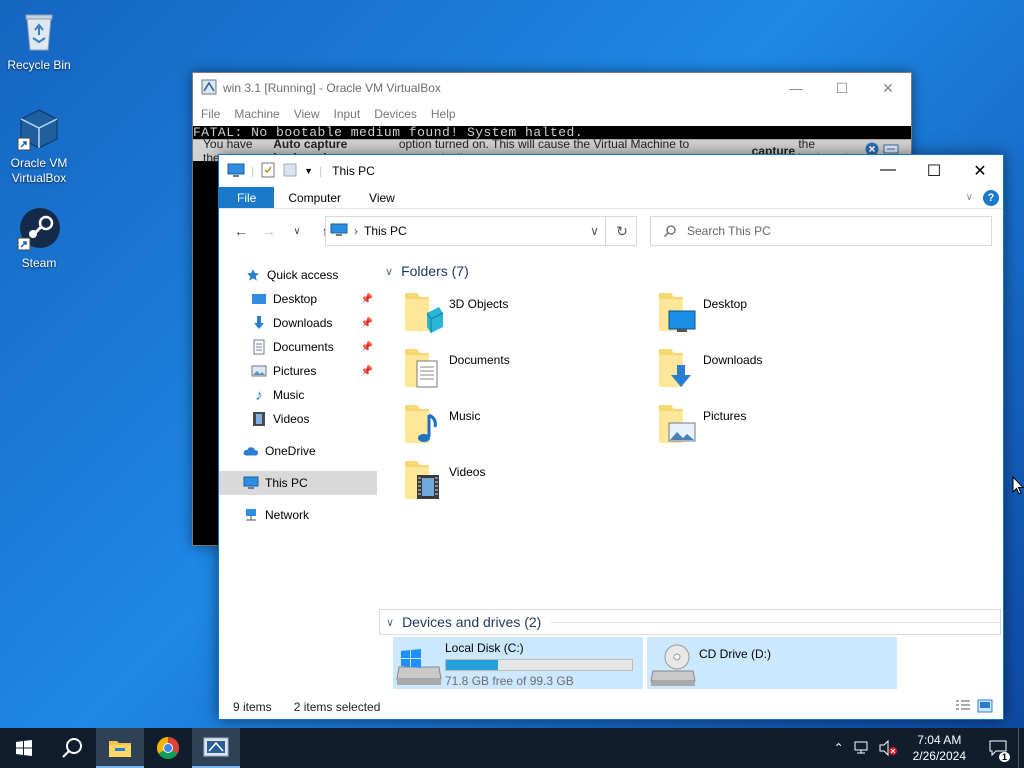 Image resolution: width=1024 pixels, height=768 pixels. What do you see at coordinates (286, 483) in the screenshot?
I see `nav-label-this-pc: This PC` at bounding box center [286, 483].